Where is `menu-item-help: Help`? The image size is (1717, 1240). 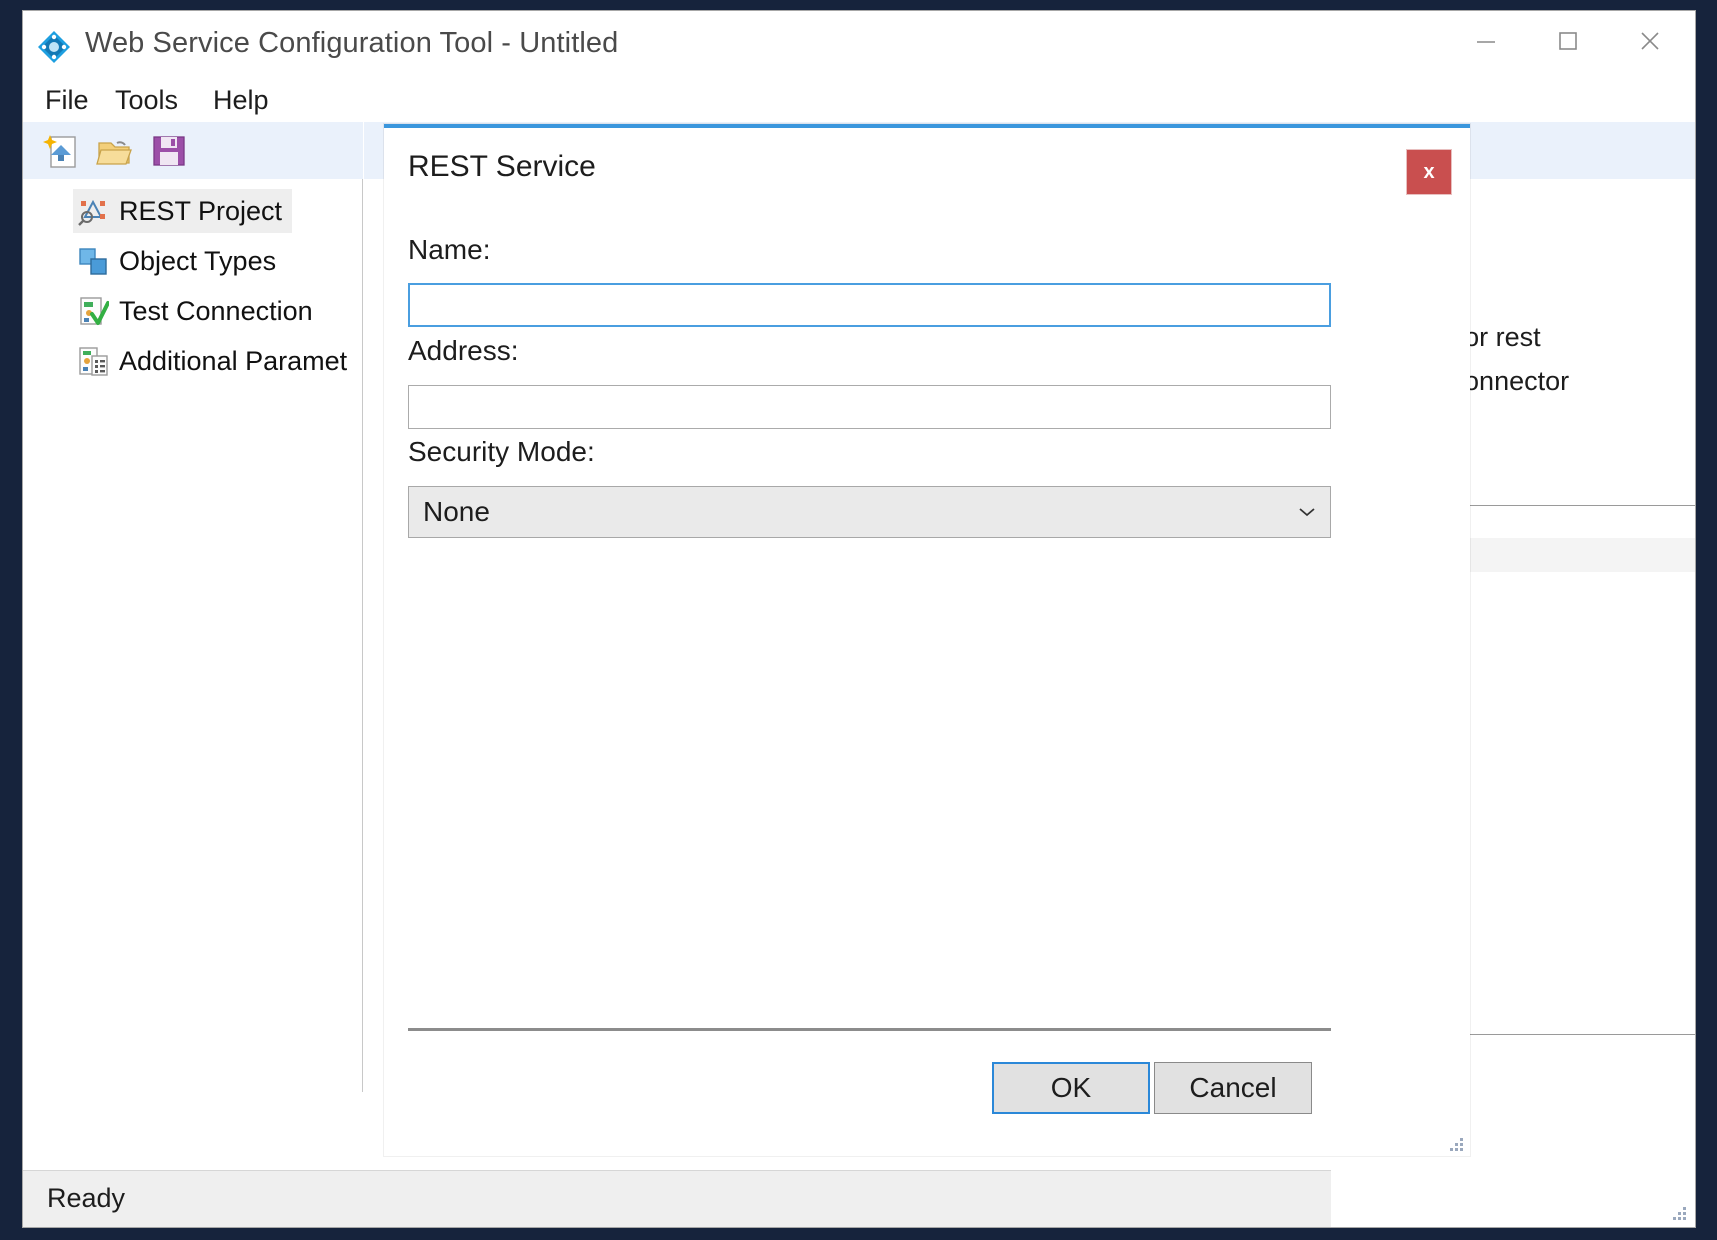
menu-item-help: Help is located at coordinates (241, 100).